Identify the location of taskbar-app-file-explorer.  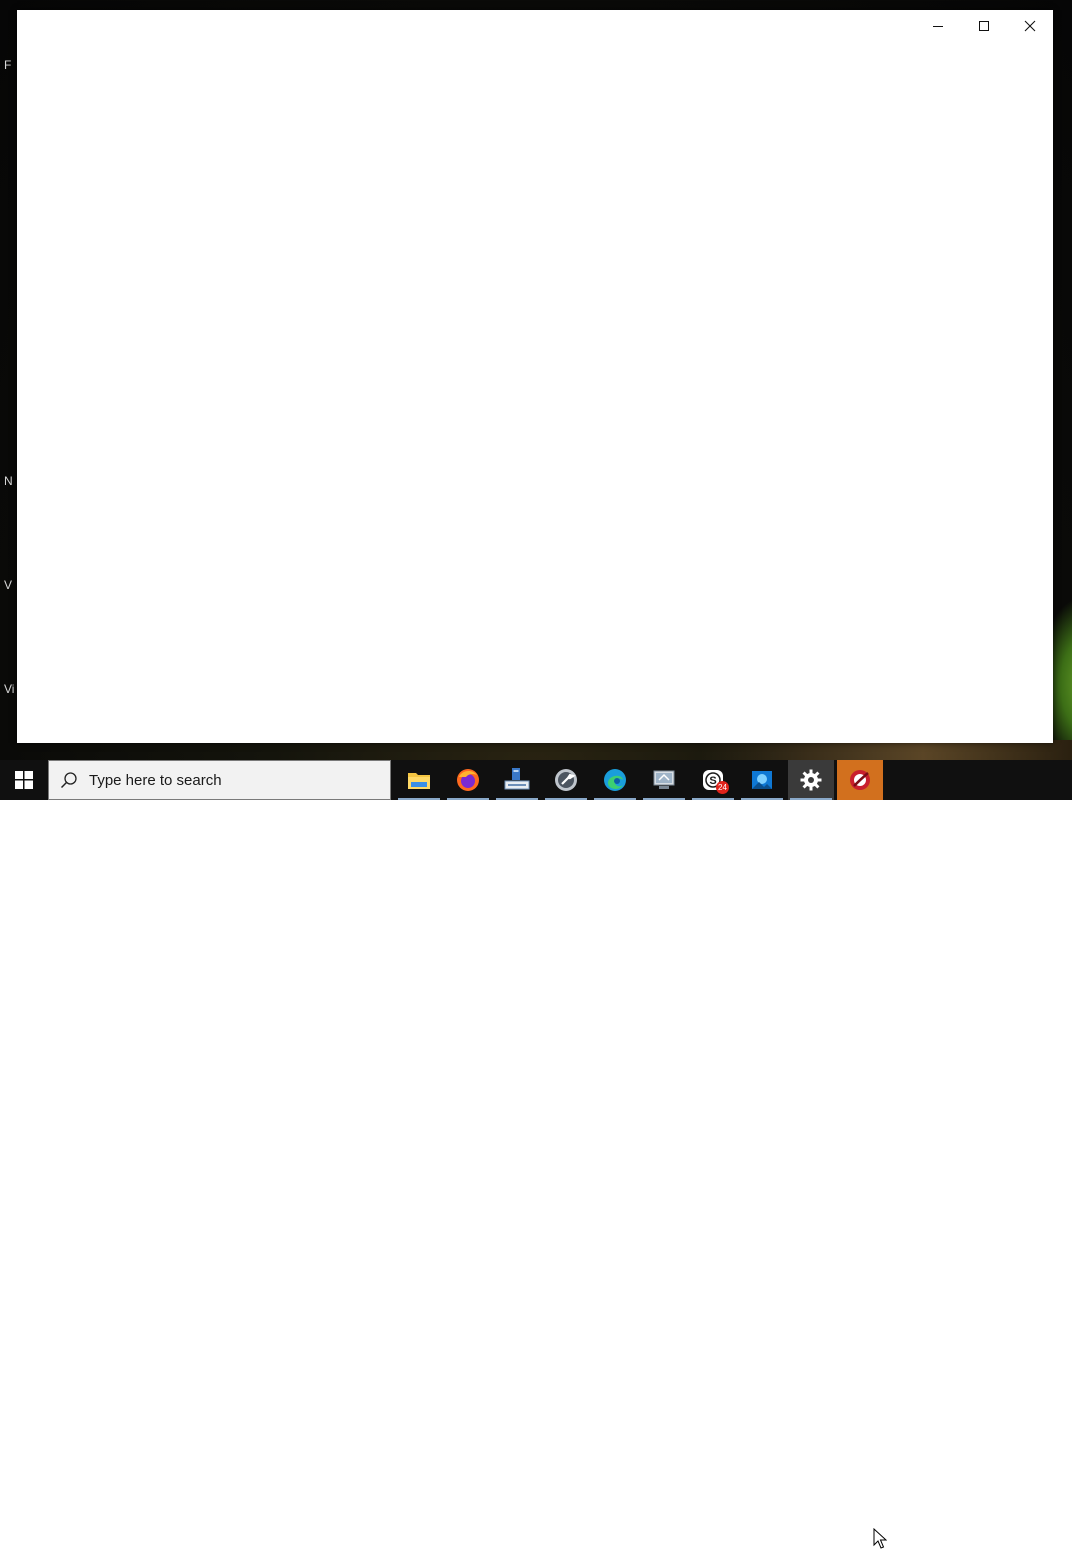
(419, 780).